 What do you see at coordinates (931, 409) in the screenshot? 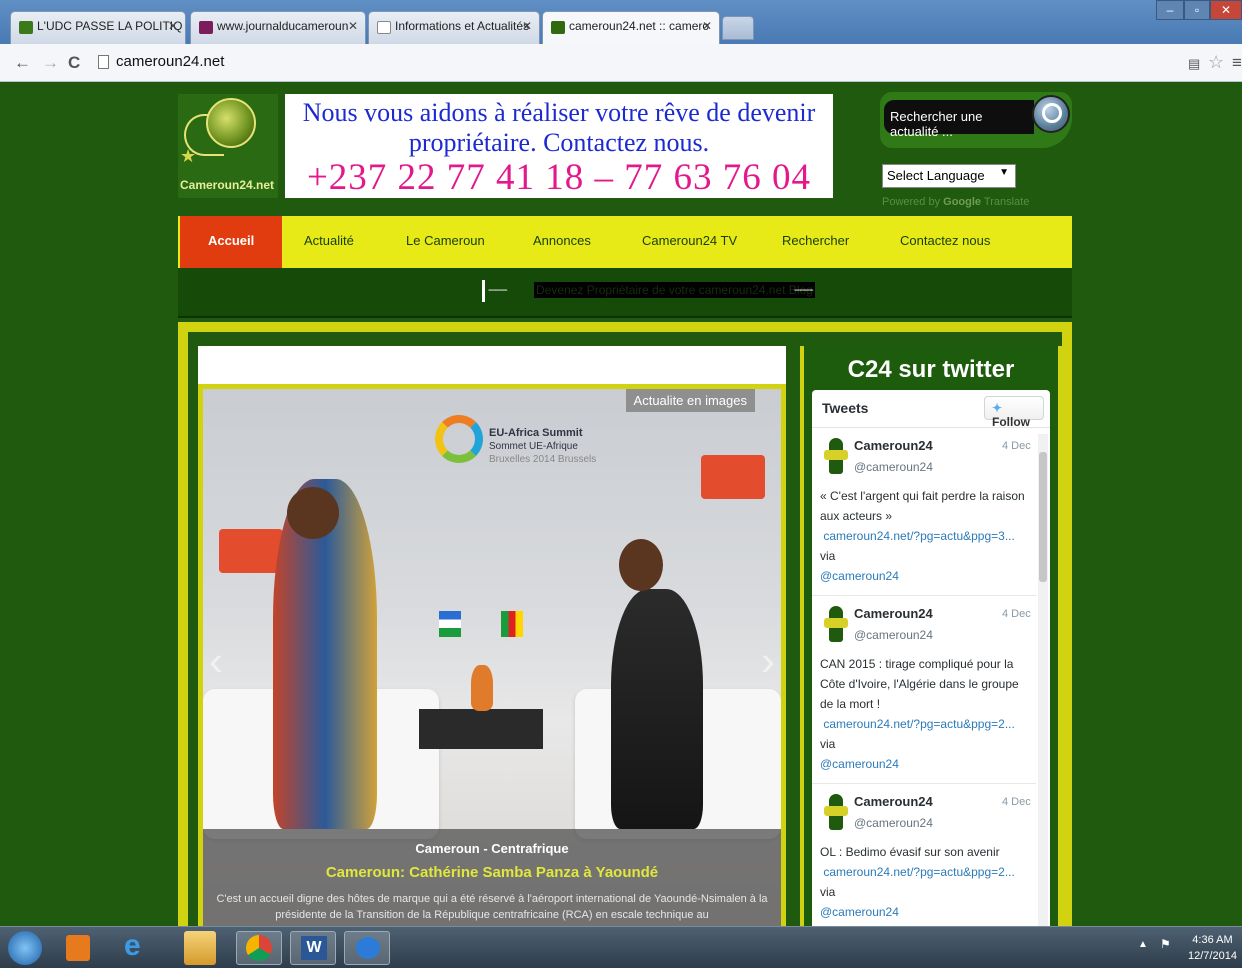
I see `tweets-header: Tweets ✦ Follow` at bounding box center [931, 409].